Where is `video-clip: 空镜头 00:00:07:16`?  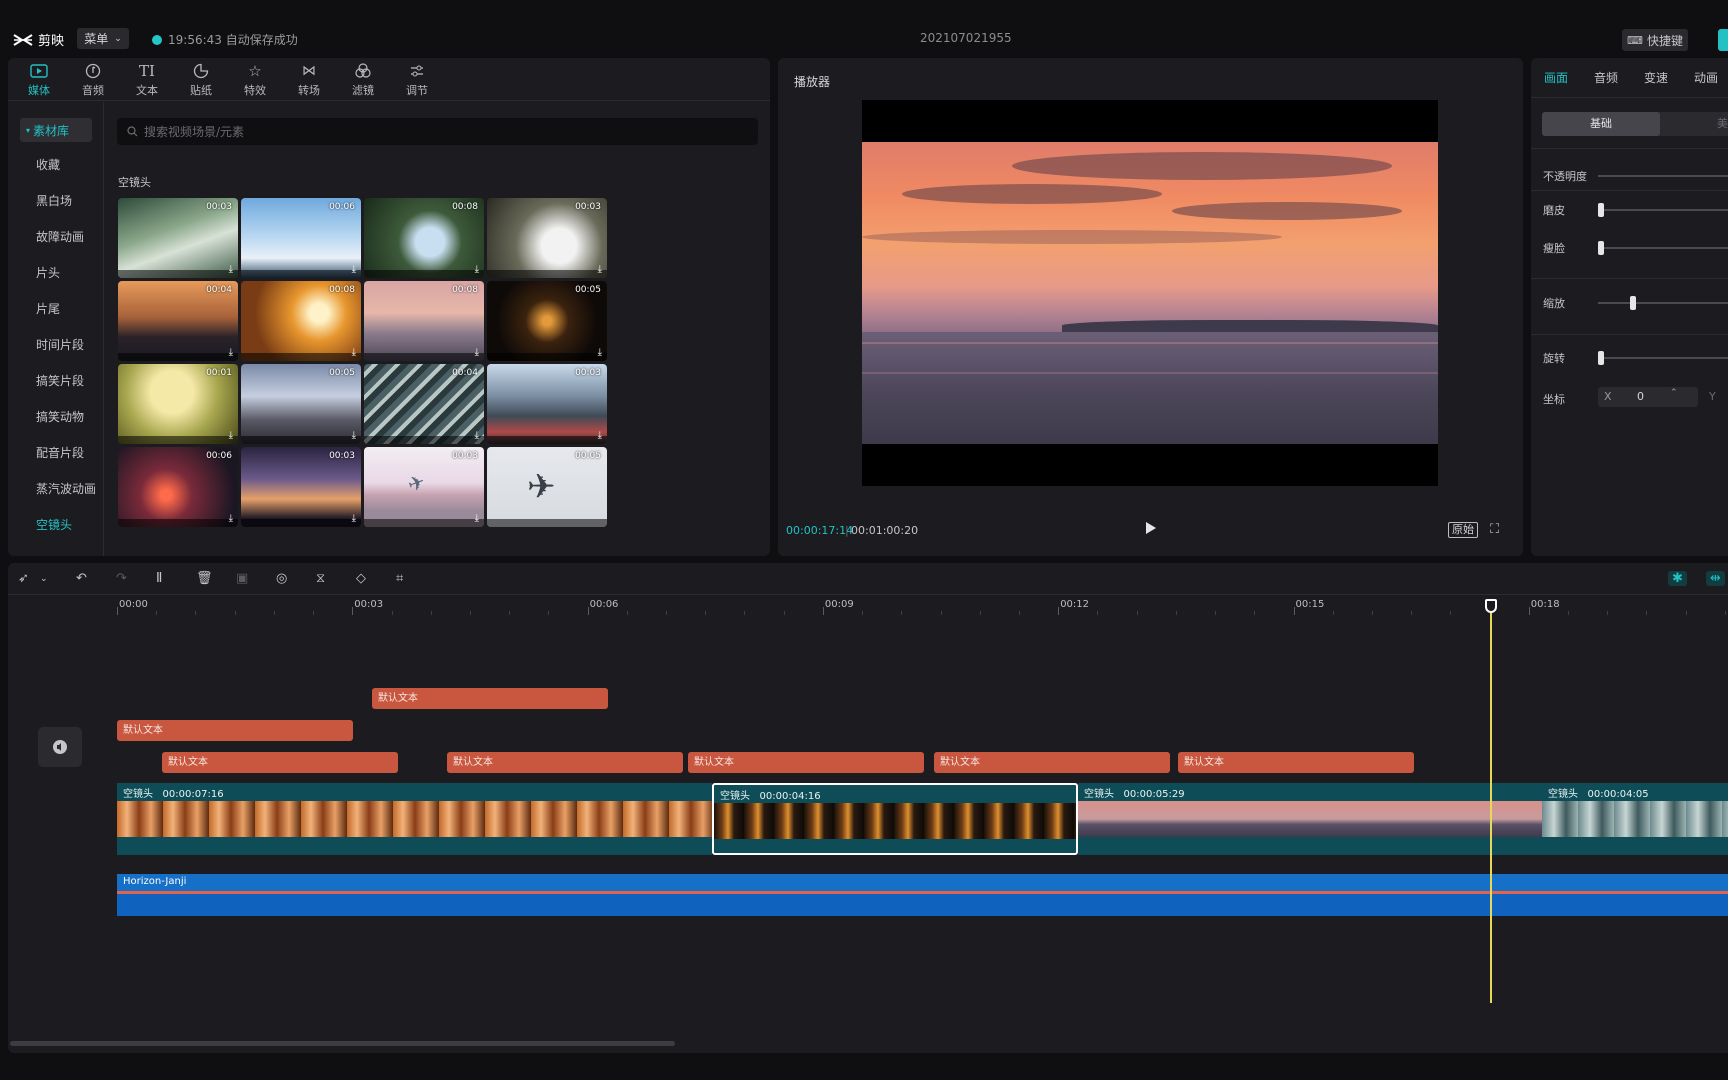
video-clip: 空镜头 00:00:07:16 is located at coordinates (414, 819).